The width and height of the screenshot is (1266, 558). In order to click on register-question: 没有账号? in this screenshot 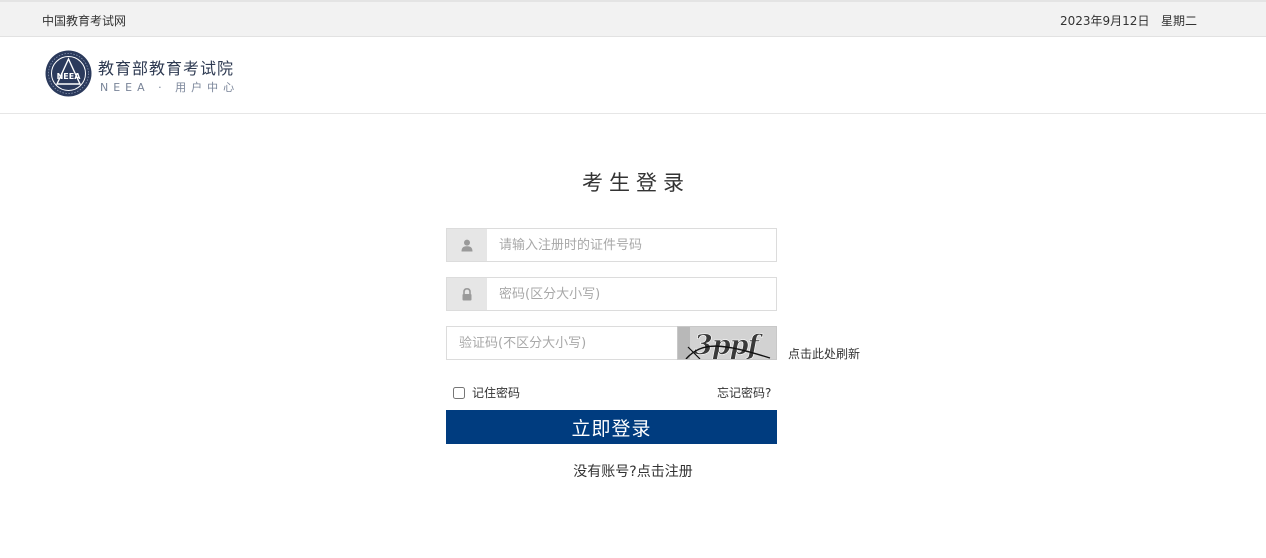, I will do `click(605, 472)`.